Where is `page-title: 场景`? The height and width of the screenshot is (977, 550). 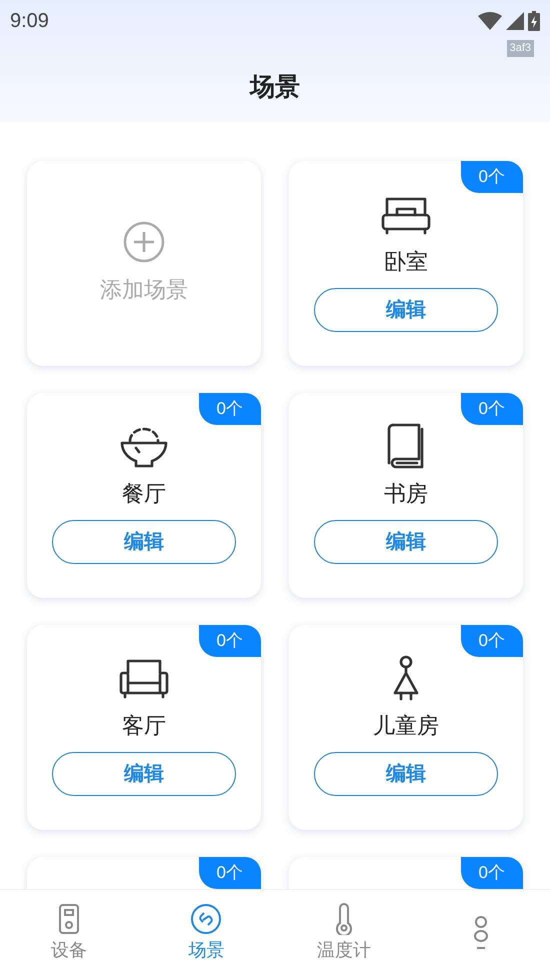 page-title: 场景 is located at coordinates (275, 87).